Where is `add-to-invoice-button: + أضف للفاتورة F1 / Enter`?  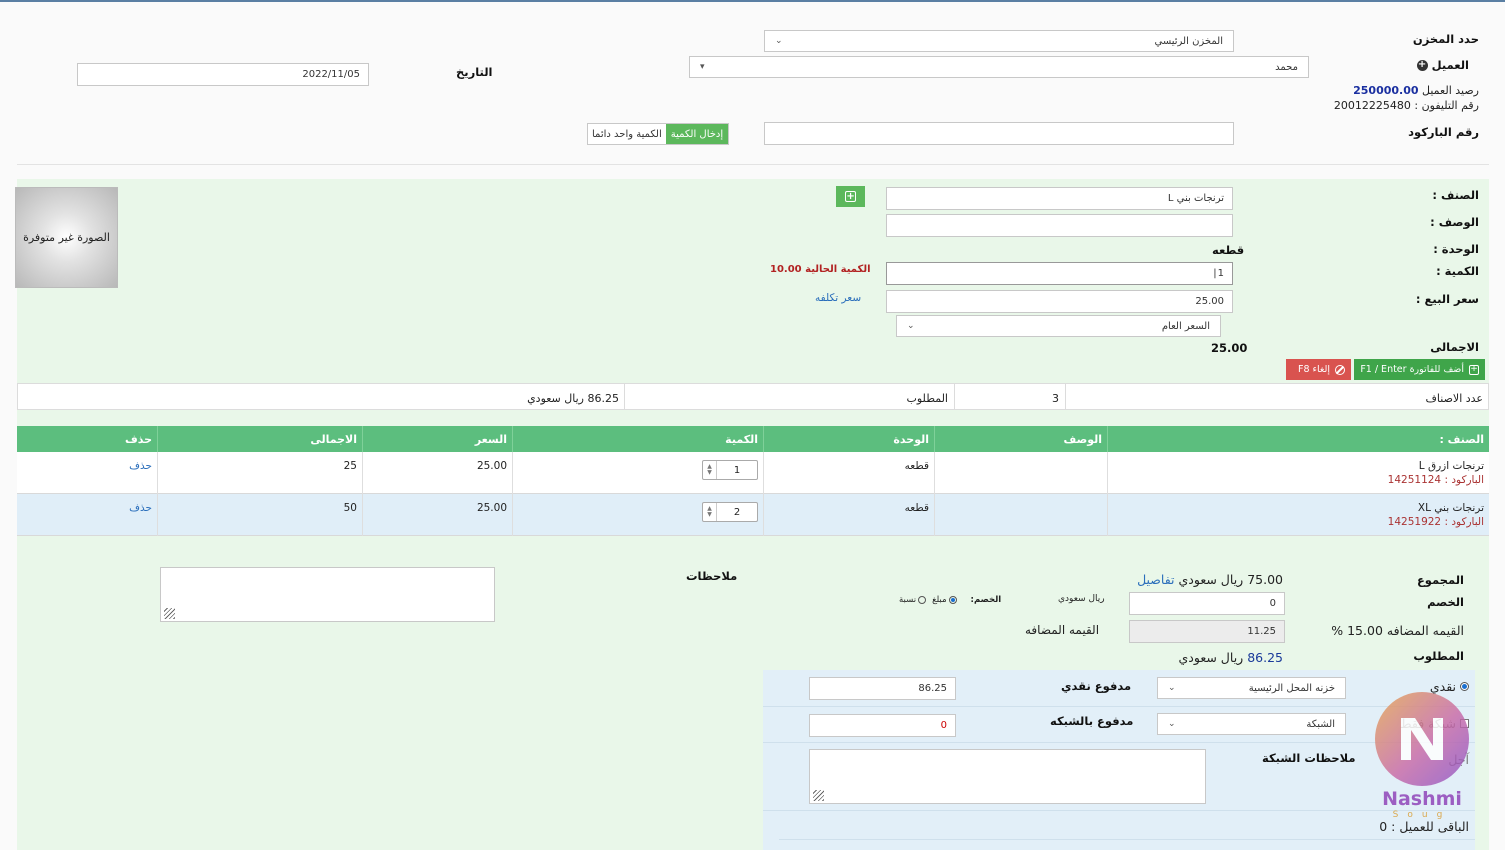 add-to-invoice-button: + أضف للفاتورة F1 / Enter is located at coordinates (1419, 369).